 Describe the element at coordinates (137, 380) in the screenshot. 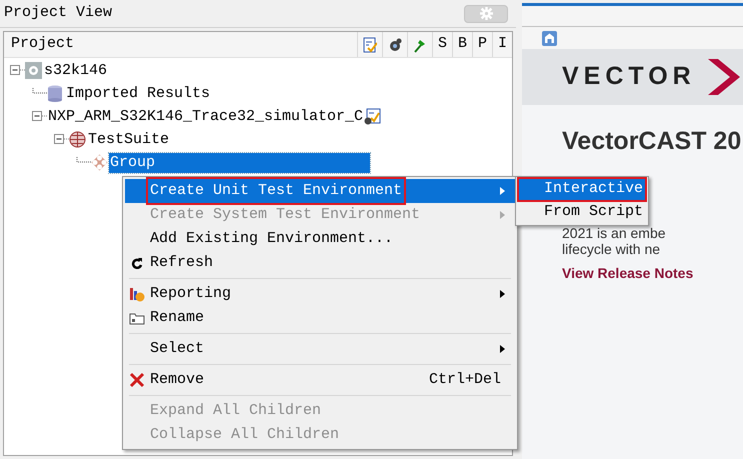

I see `remove-icon` at that location.